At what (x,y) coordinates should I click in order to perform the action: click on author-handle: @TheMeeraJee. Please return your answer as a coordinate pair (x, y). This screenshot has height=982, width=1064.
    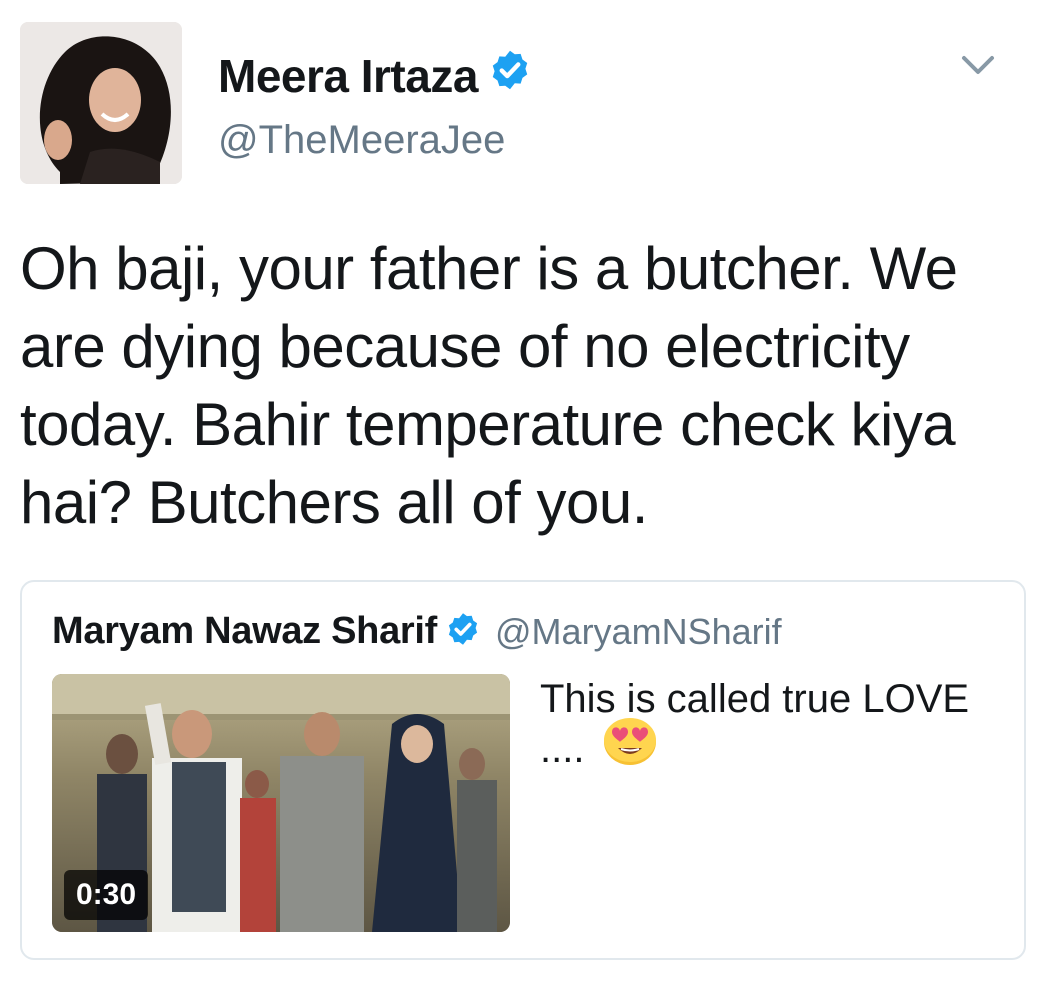
    Looking at the image, I should click on (361, 140).